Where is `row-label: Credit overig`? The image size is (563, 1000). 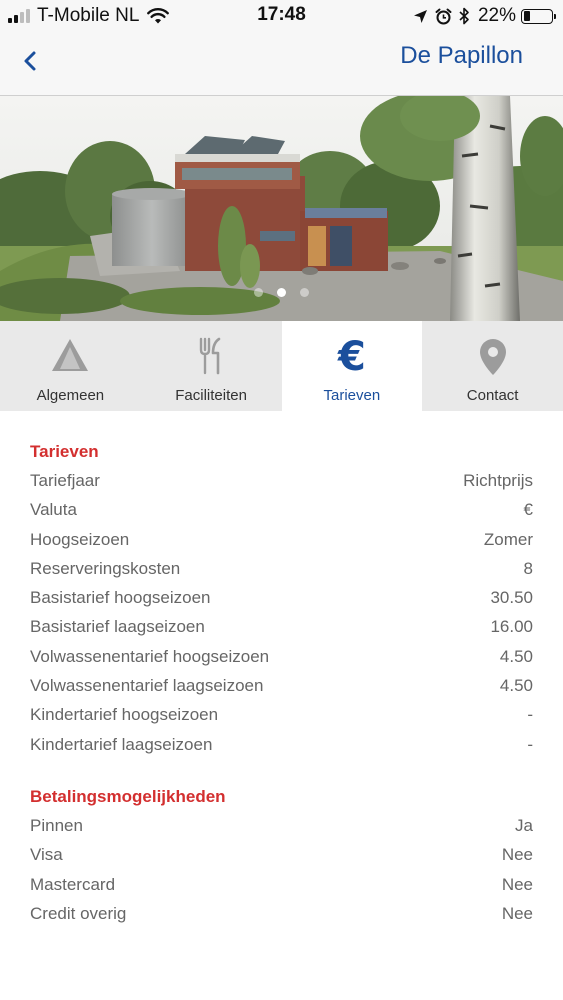
row-label: Credit overig is located at coordinates (78, 913).